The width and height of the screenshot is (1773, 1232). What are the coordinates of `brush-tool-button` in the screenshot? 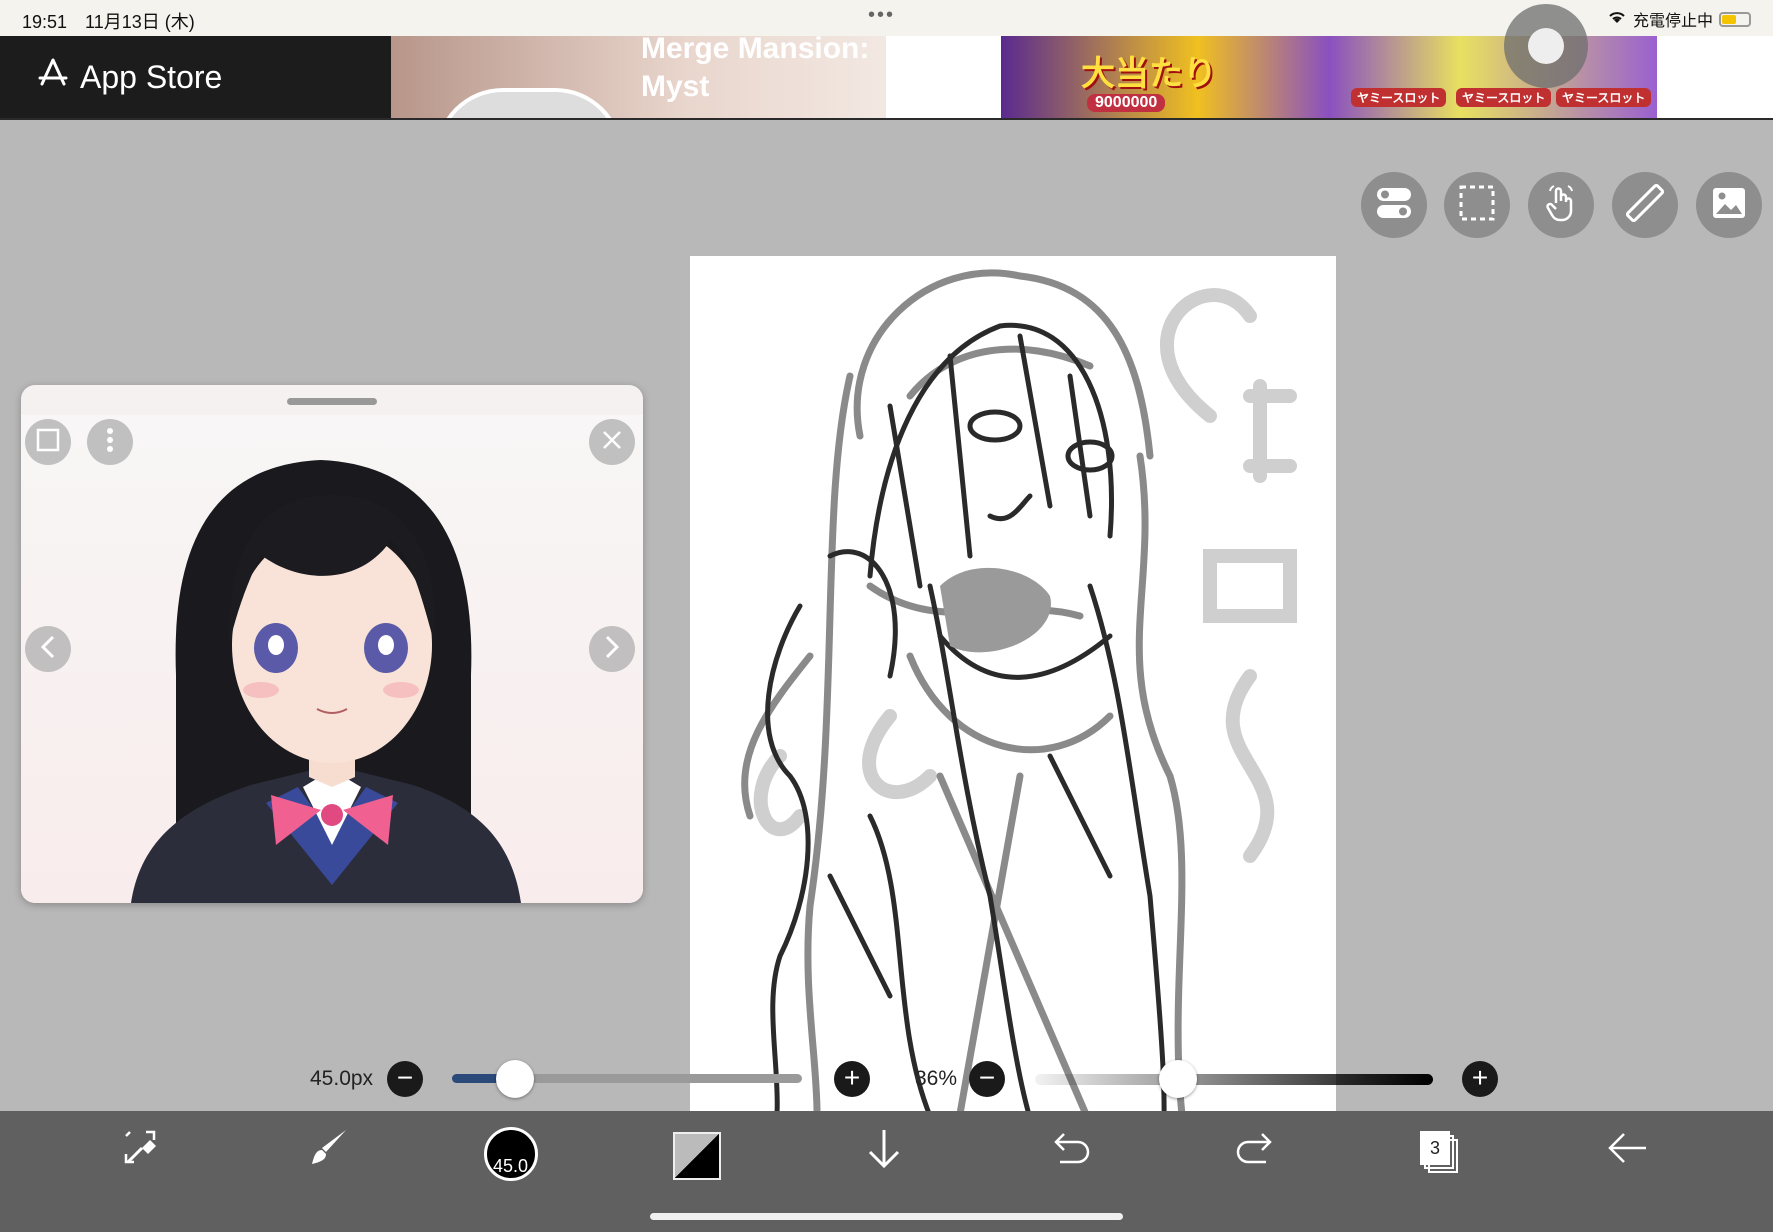 It's located at (328, 1152).